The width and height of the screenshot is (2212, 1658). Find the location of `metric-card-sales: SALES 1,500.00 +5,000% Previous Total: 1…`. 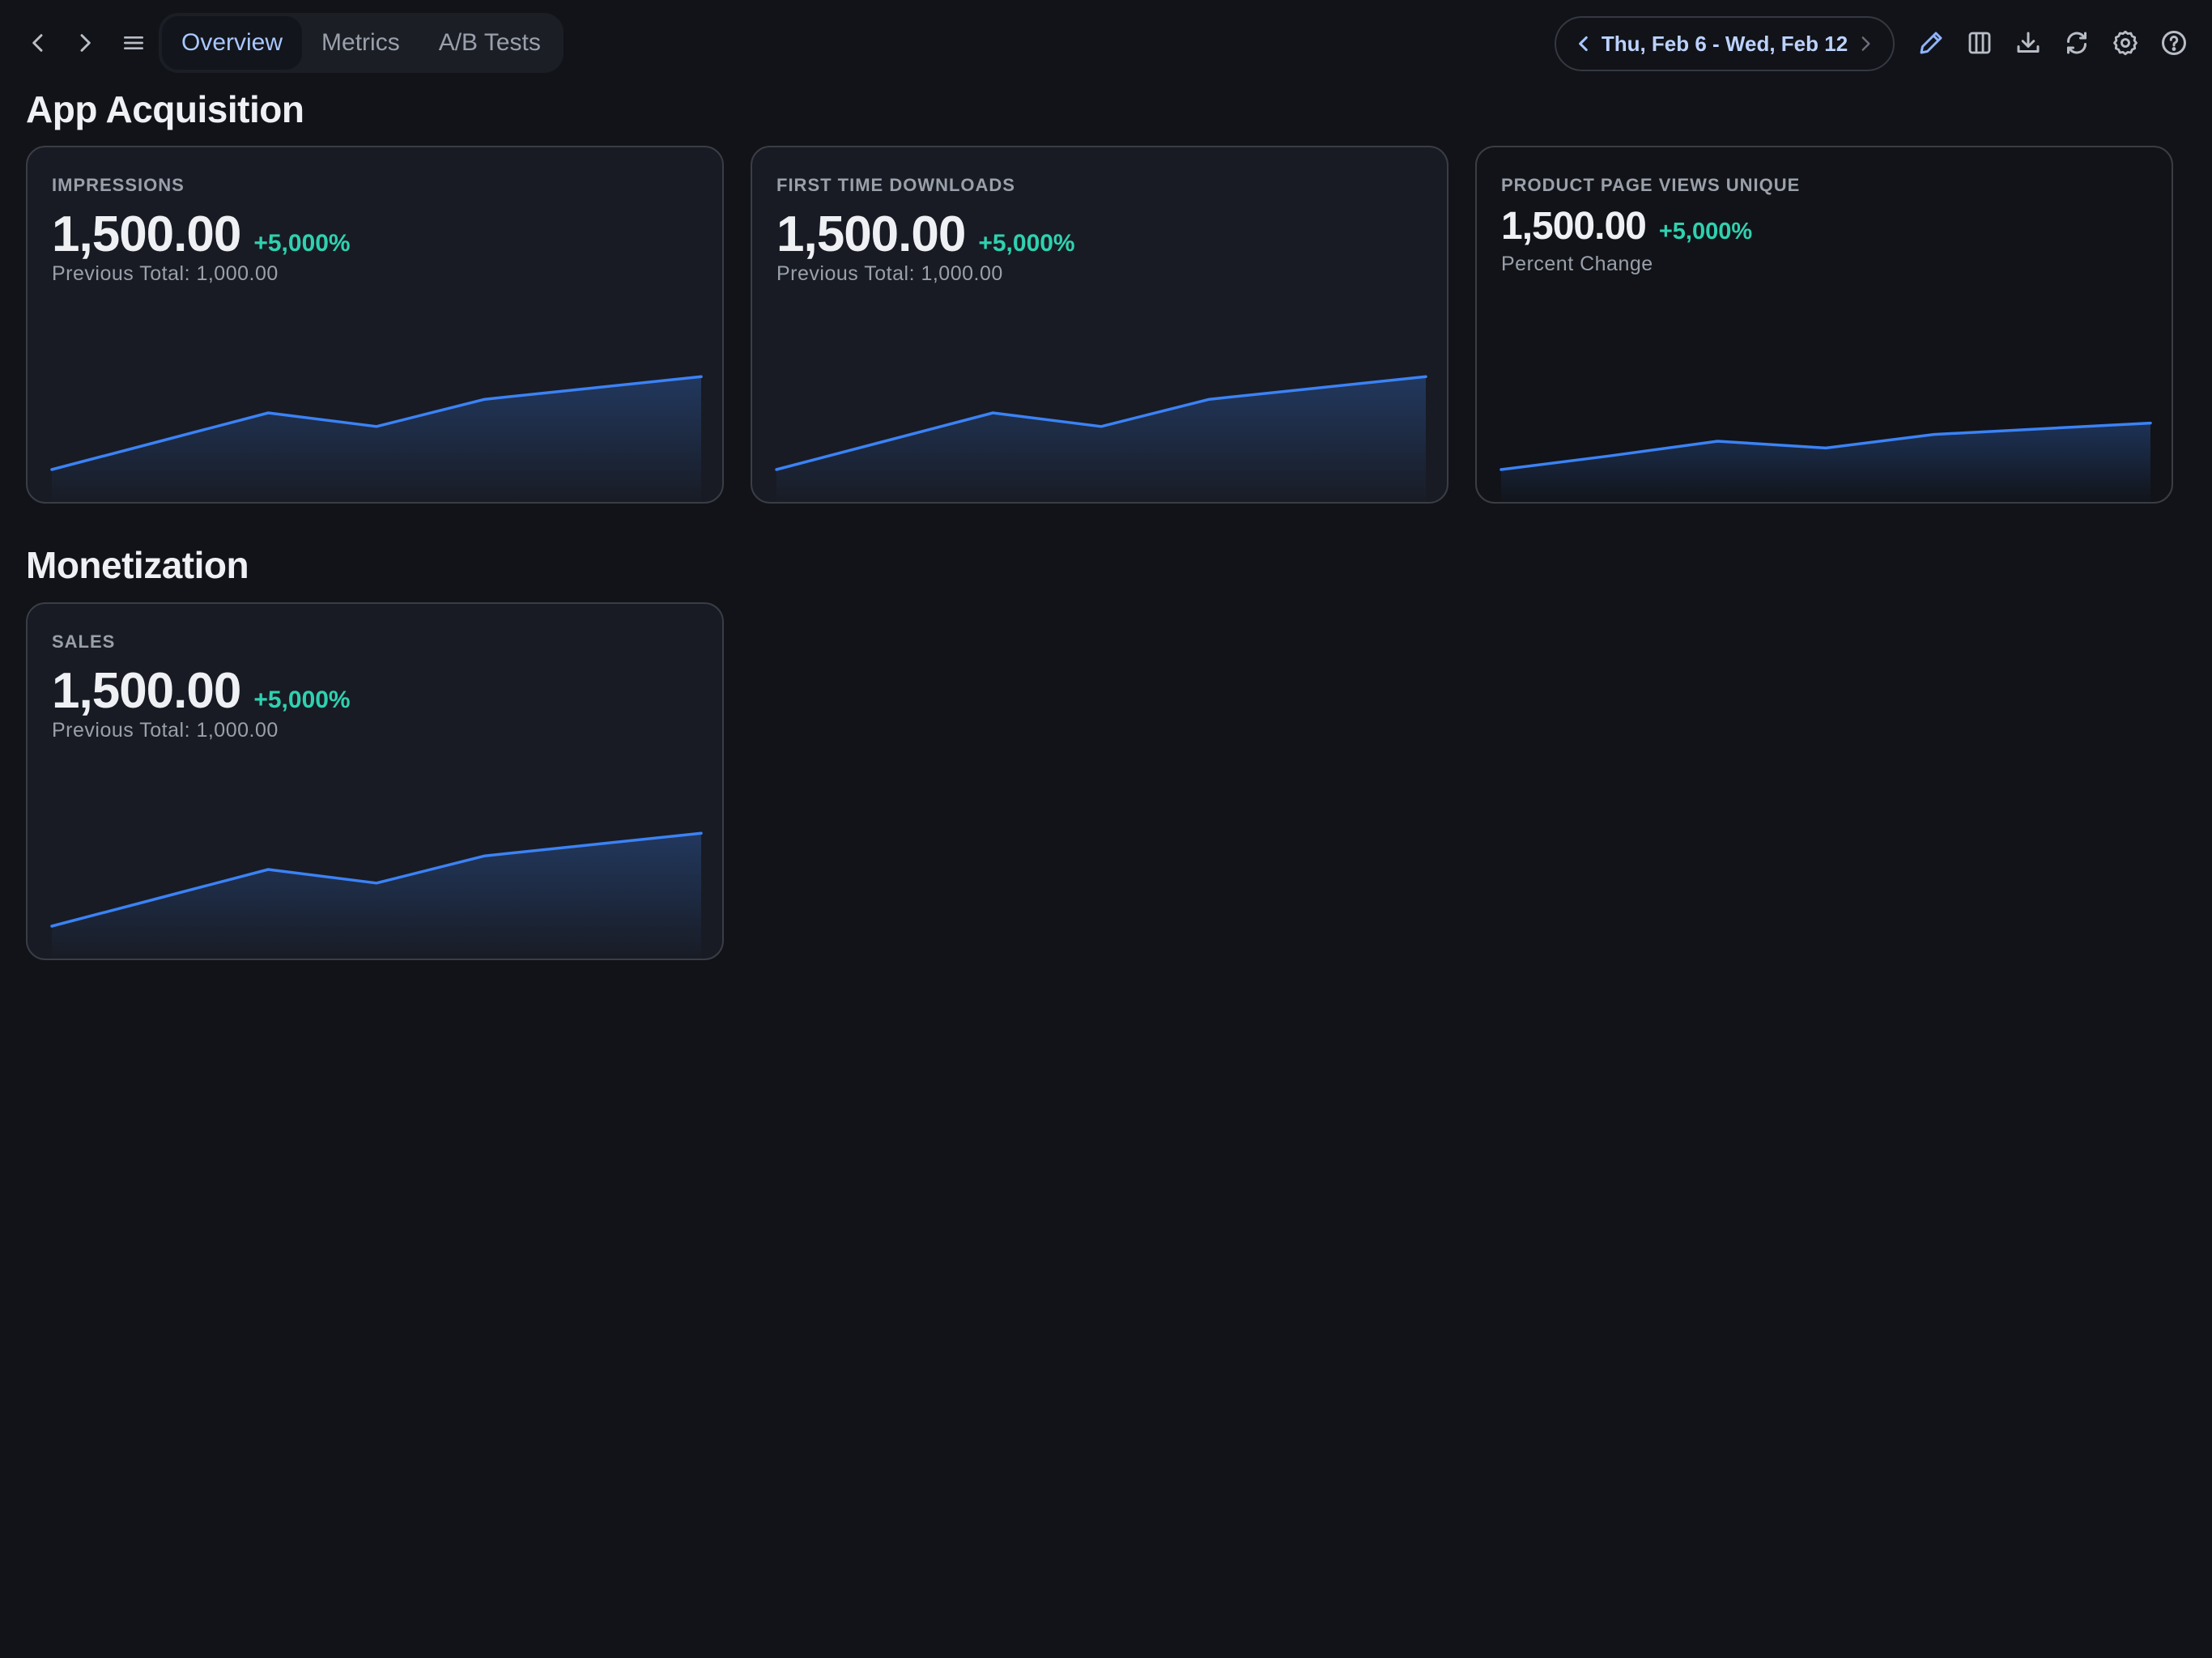

metric-card-sales: SALES 1,500.00 +5,000% Previous Total: 1… is located at coordinates (375, 781).